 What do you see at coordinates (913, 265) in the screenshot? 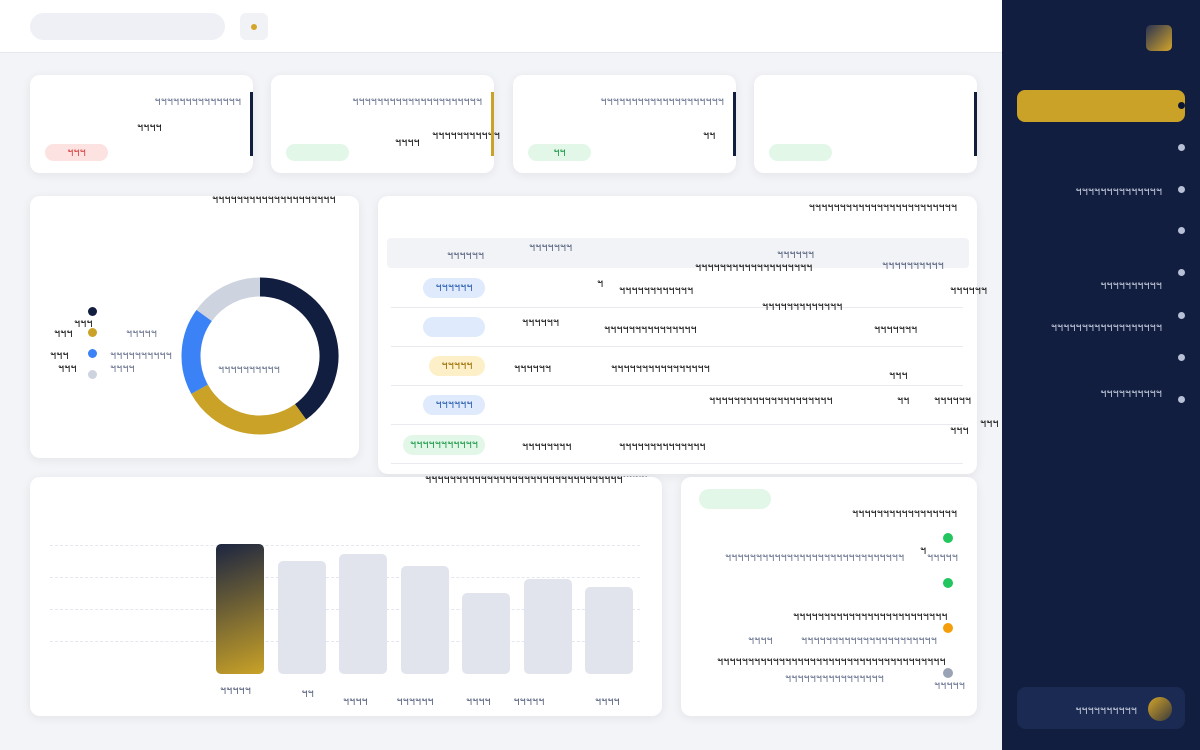
I see `table-header-cell: ฯฯฯฯฯฯฯฯฯฯ` at bounding box center [913, 265].